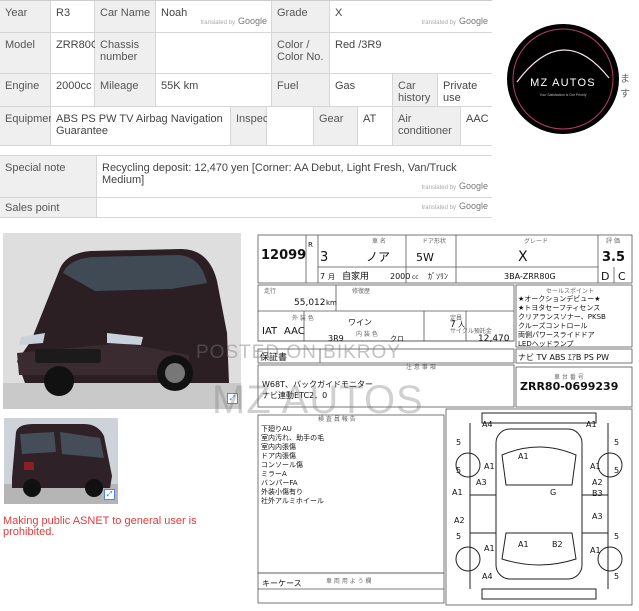 The width and height of the screenshot is (639, 611). What do you see at coordinates (324, 257) in the screenshot?
I see `sheet-year: 3` at bounding box center [324, 257].